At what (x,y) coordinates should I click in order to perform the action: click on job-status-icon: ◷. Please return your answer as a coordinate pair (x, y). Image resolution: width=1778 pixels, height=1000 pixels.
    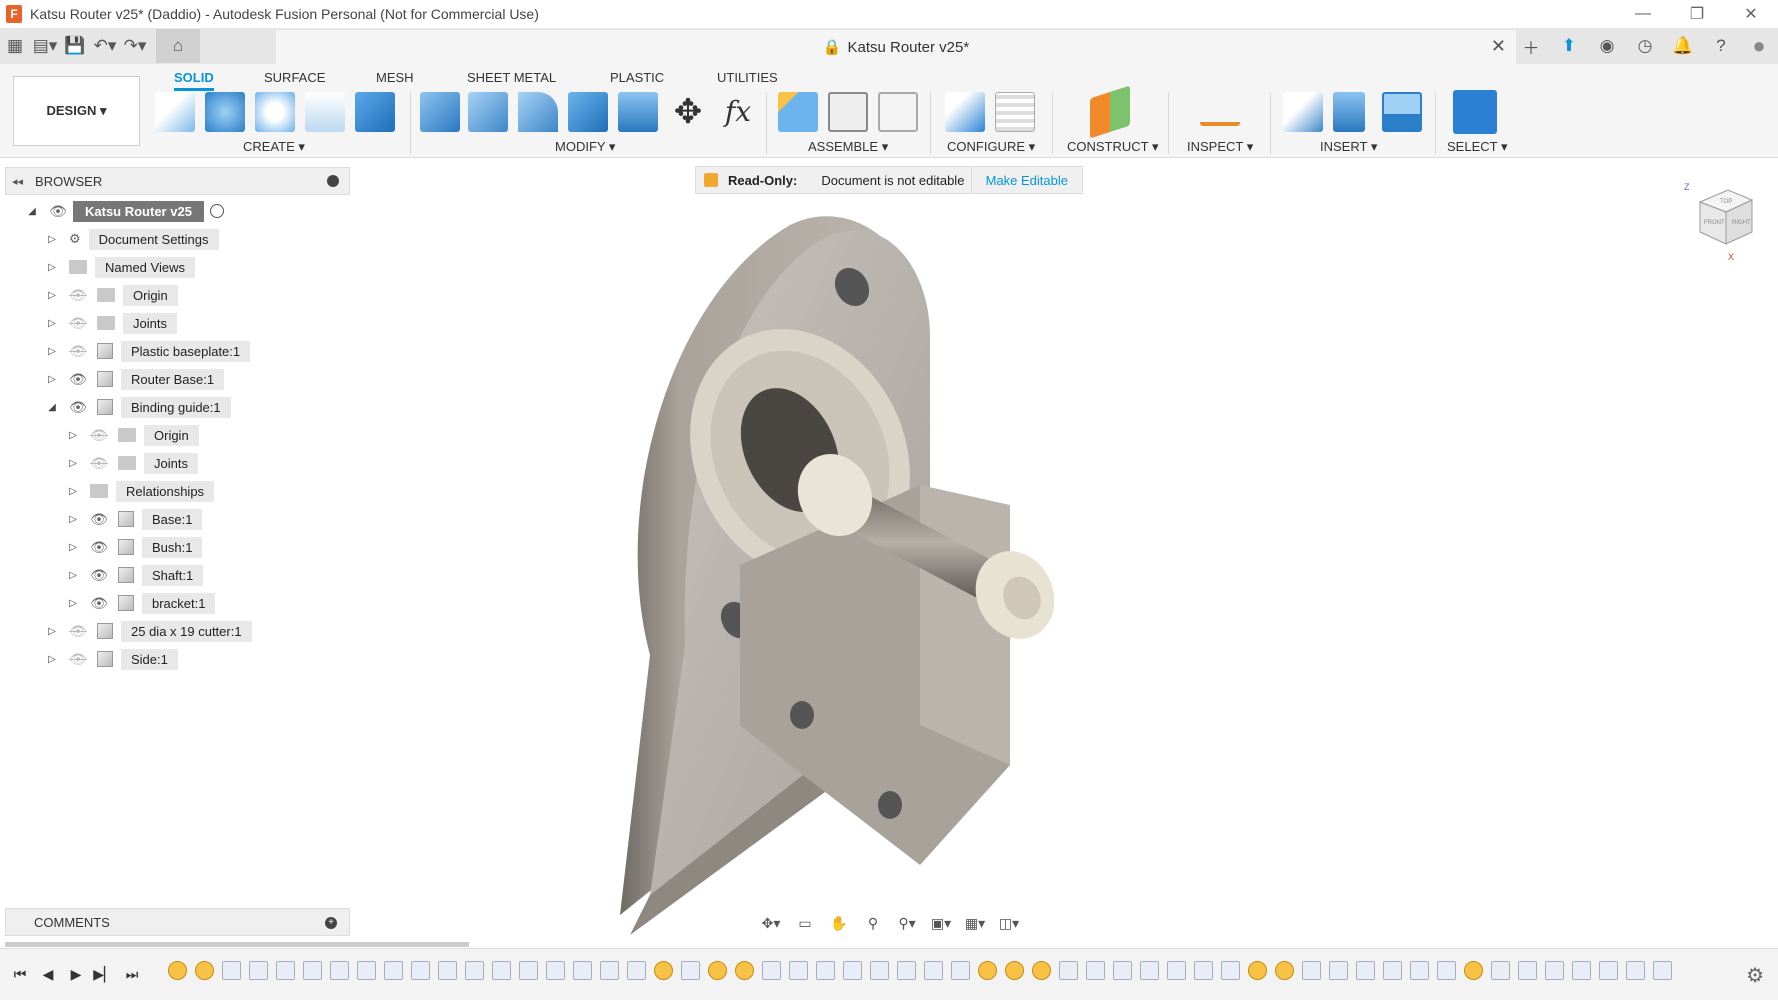
    Looking at the image, I should click on (1645, 46).